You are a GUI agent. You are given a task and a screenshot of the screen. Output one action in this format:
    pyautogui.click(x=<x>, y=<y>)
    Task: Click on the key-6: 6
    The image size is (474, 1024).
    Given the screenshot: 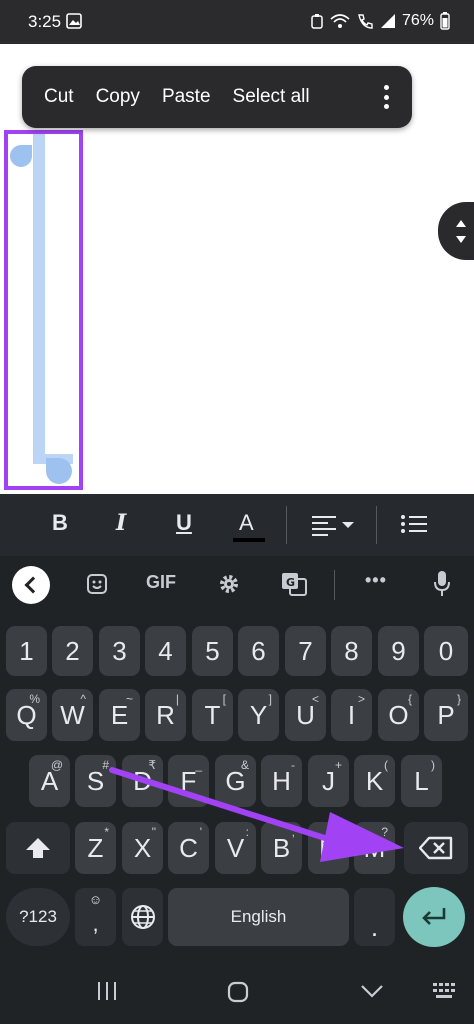 What is the action you would take?
    pyautogui.click(x=258, y=651)
    